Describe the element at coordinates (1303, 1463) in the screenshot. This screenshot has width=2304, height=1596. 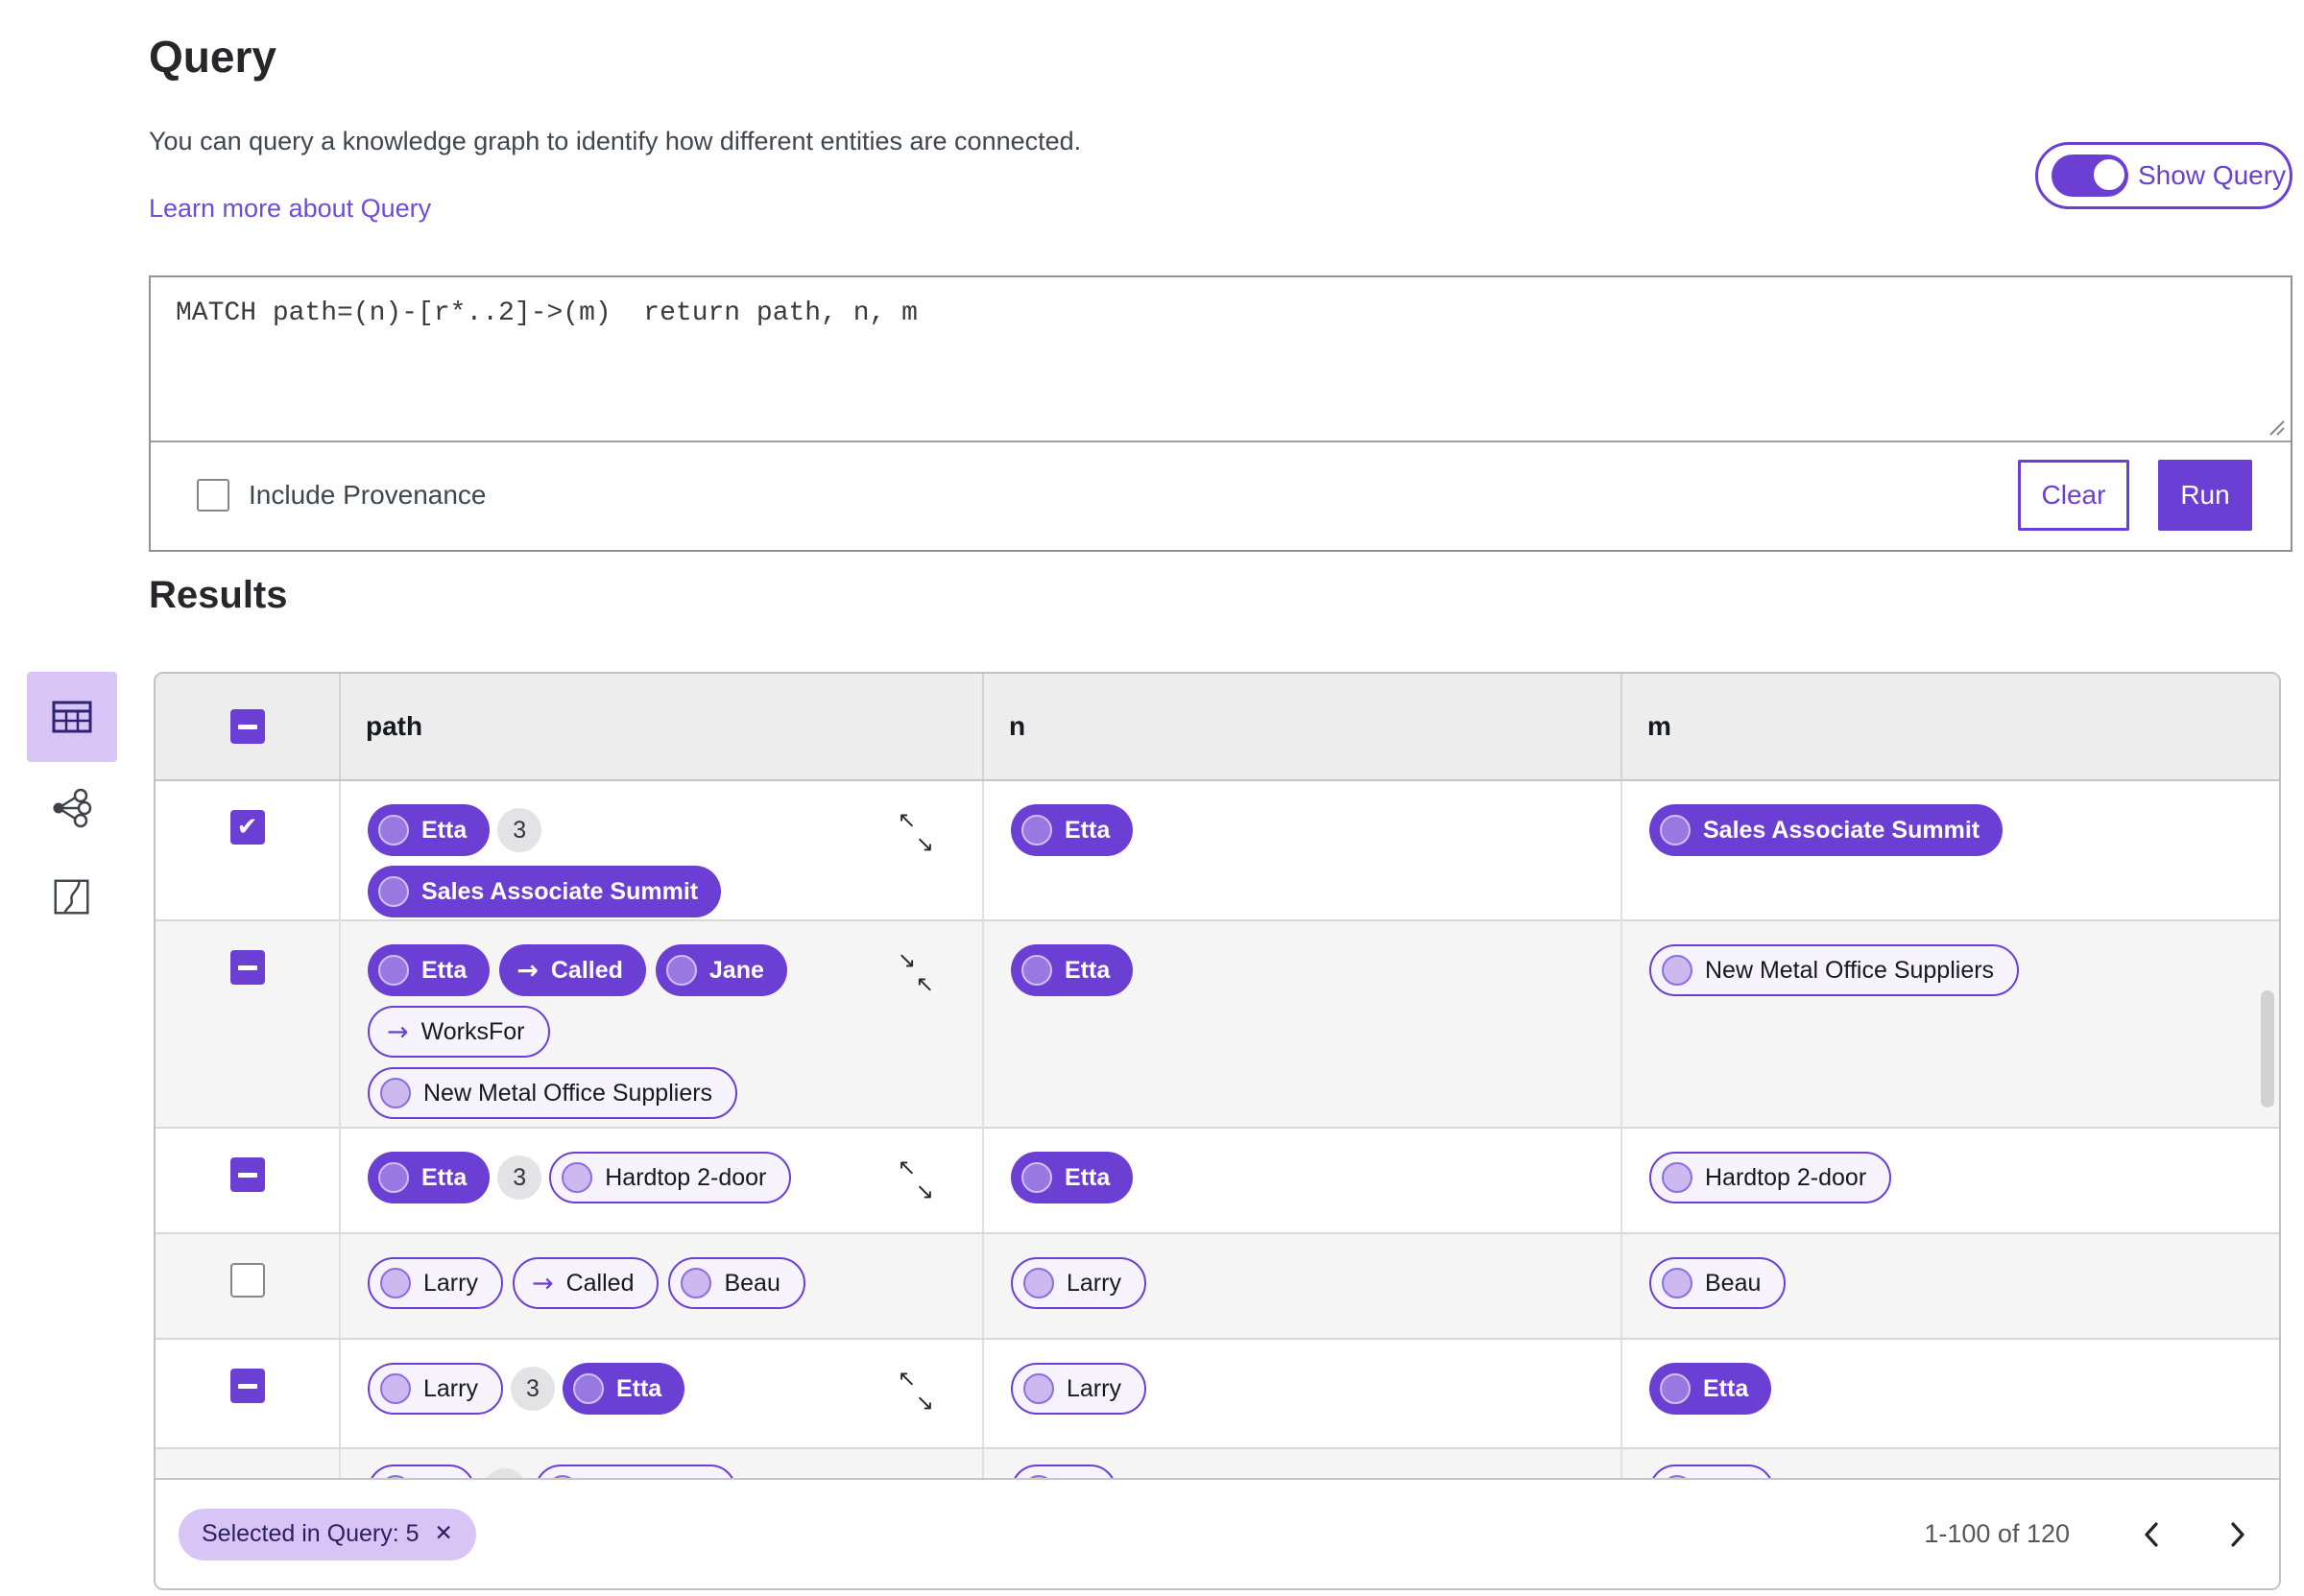
I see `n-cell` at that location.